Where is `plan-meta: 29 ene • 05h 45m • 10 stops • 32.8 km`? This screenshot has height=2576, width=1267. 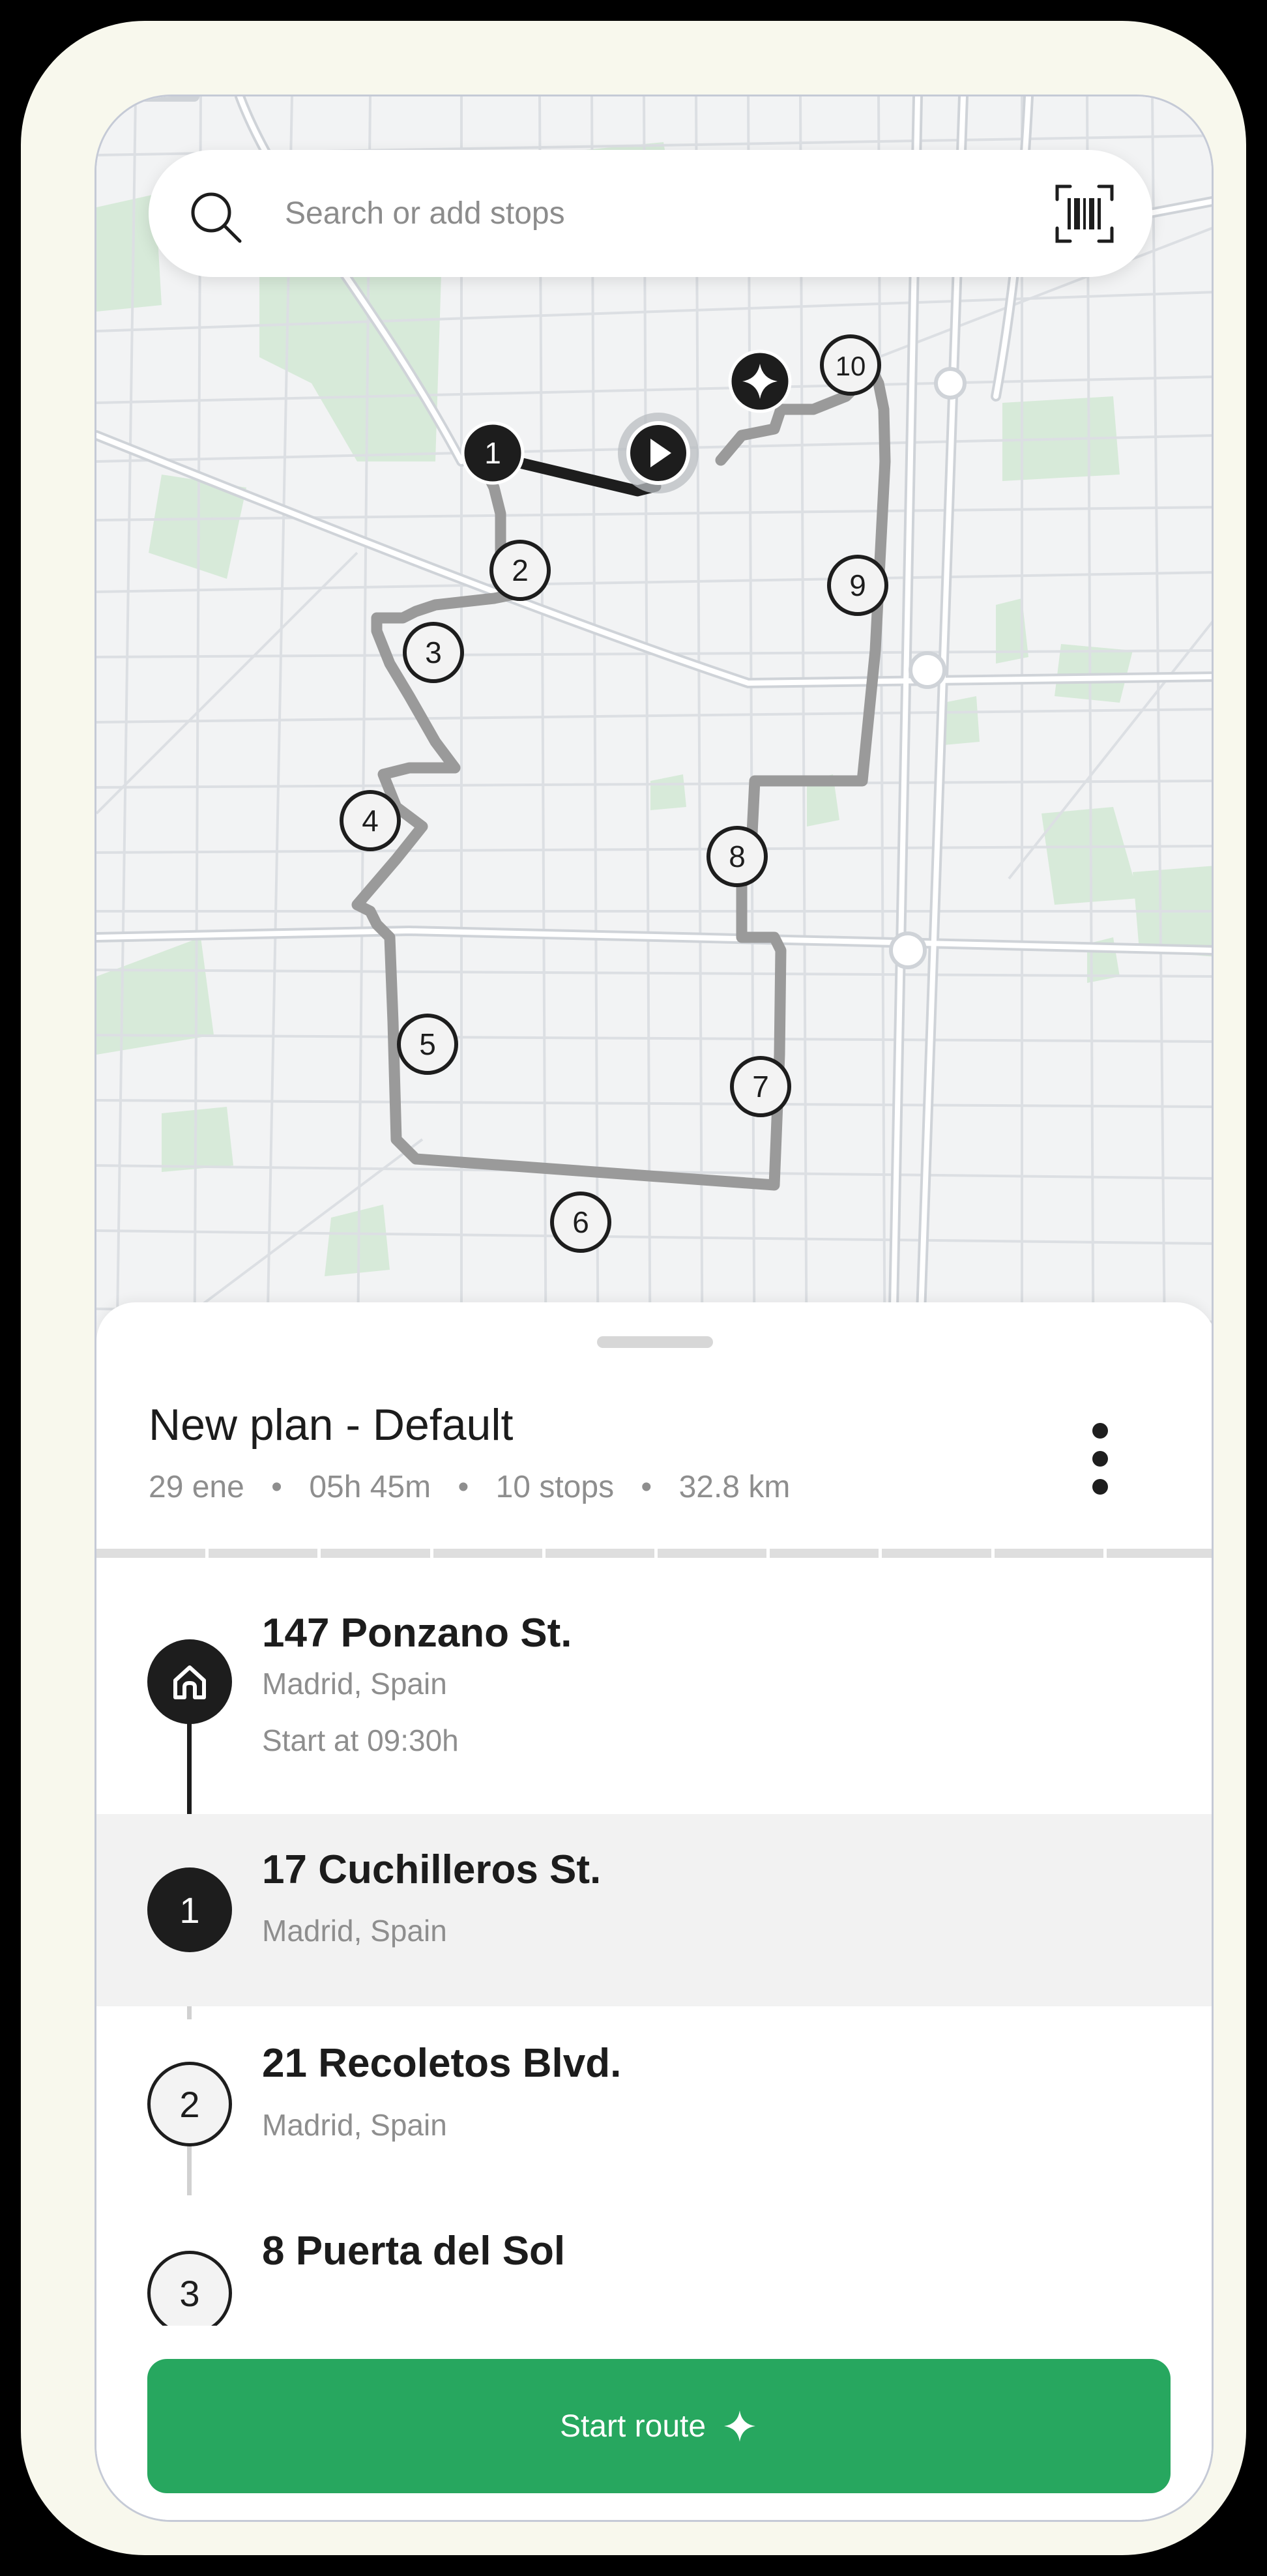 plan-meta: 29 ene • 05h 45m • 10 stops • 32.8 km is located at coordinates (470, 1487).